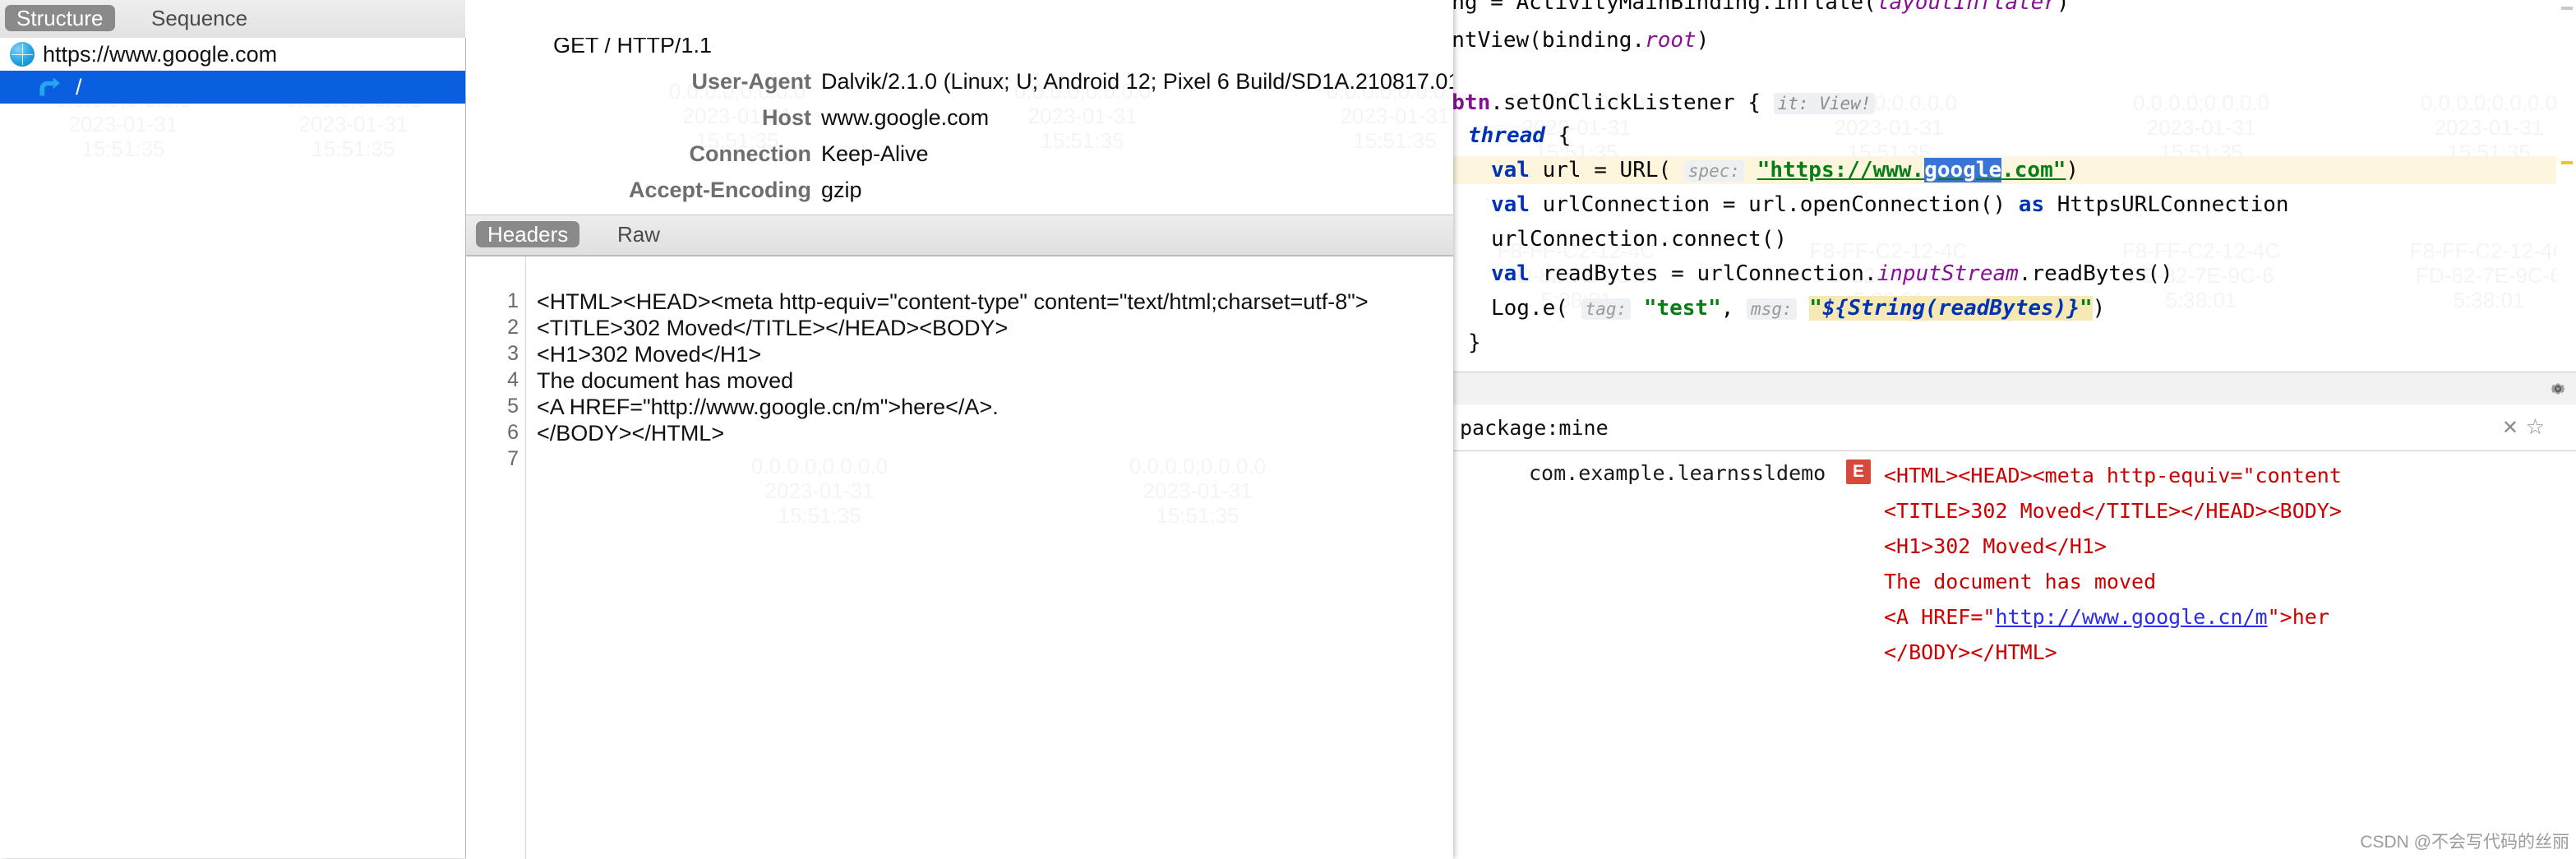  I want to click on log-level-badge: E, so click(1859, 472).